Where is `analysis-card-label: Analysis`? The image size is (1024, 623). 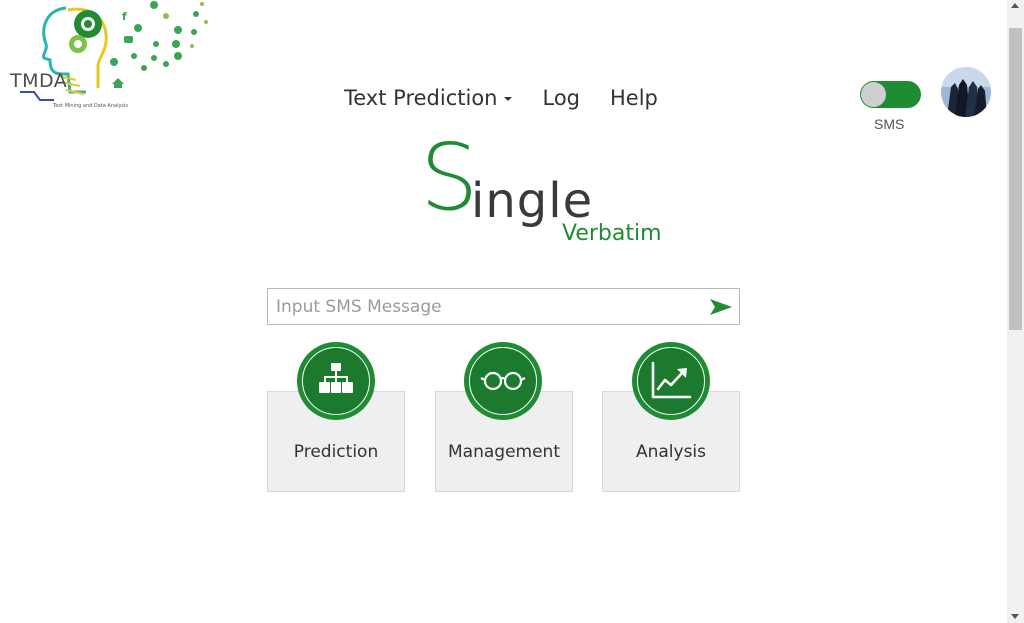 analysis-card-label: Analysis is located at coordinates (671, 452).